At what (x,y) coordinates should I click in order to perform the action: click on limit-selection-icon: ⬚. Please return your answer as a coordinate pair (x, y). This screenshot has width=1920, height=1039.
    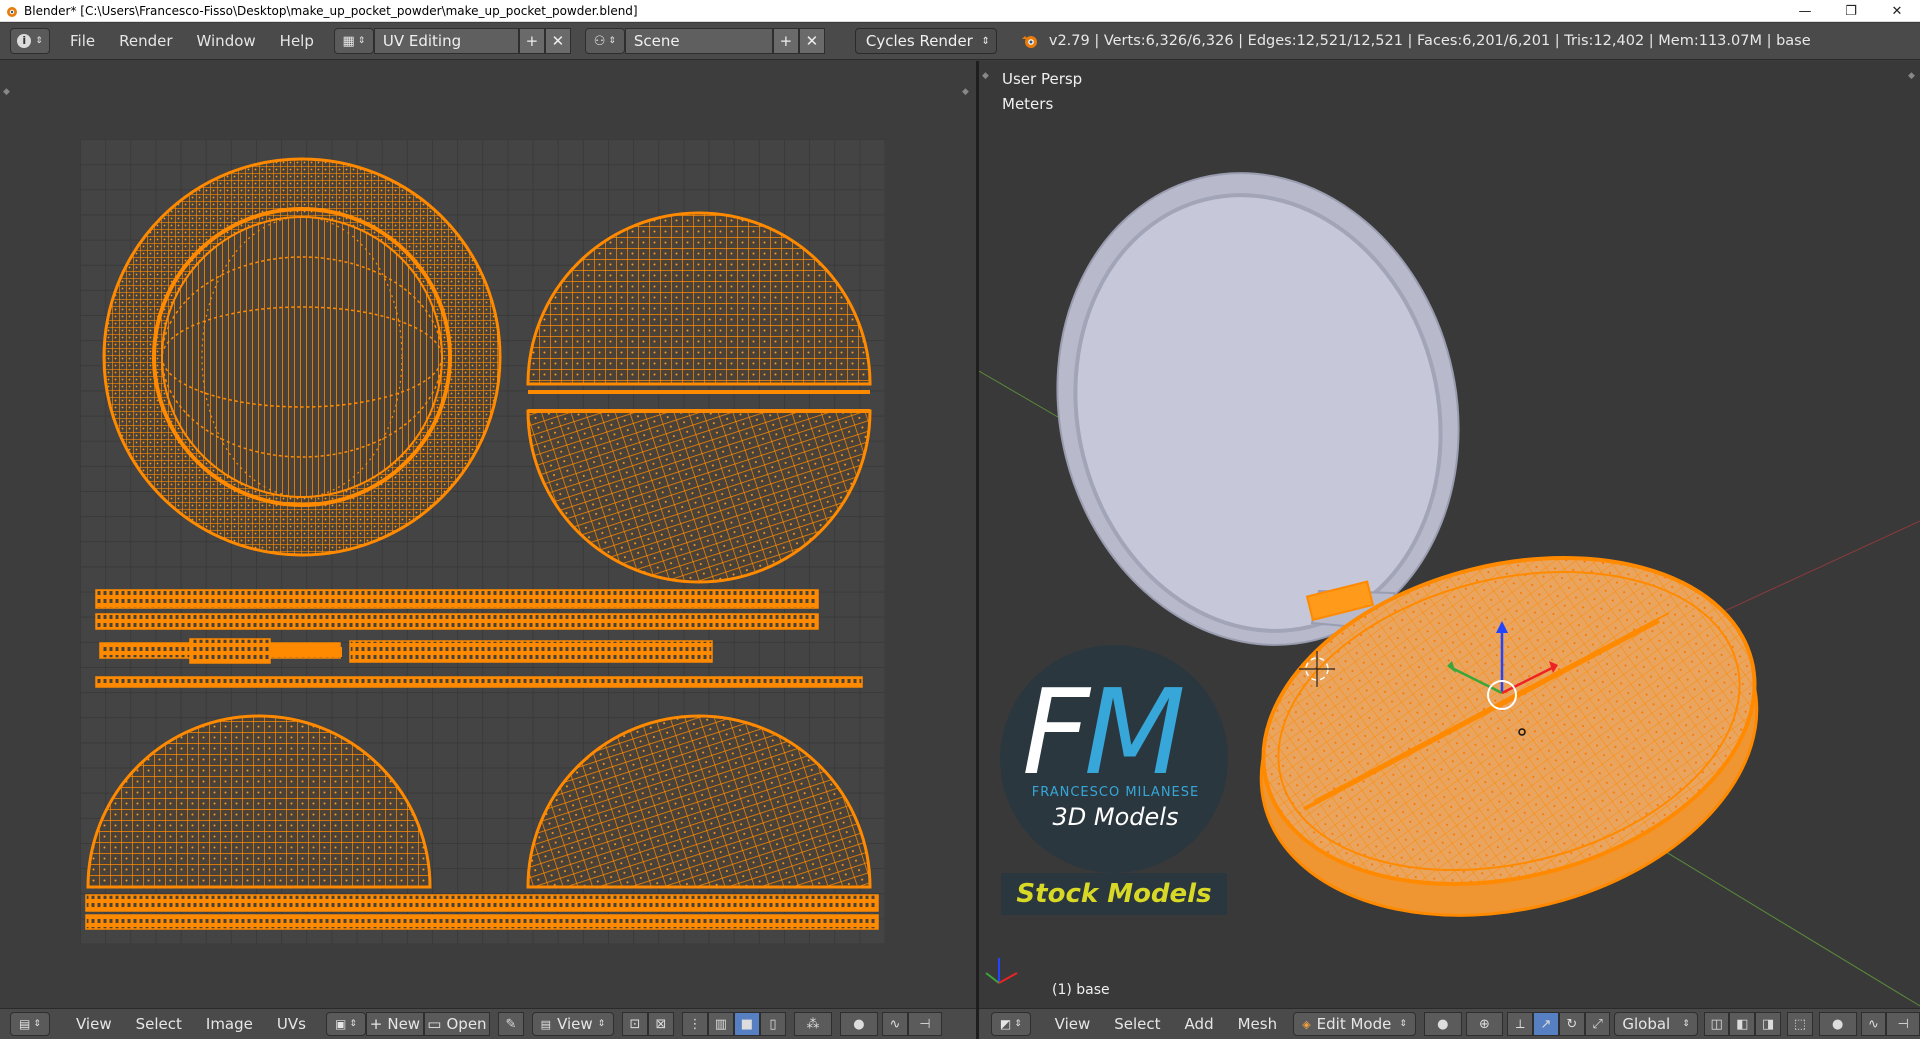
    Looking at the image, I should click on (1800, 1024).